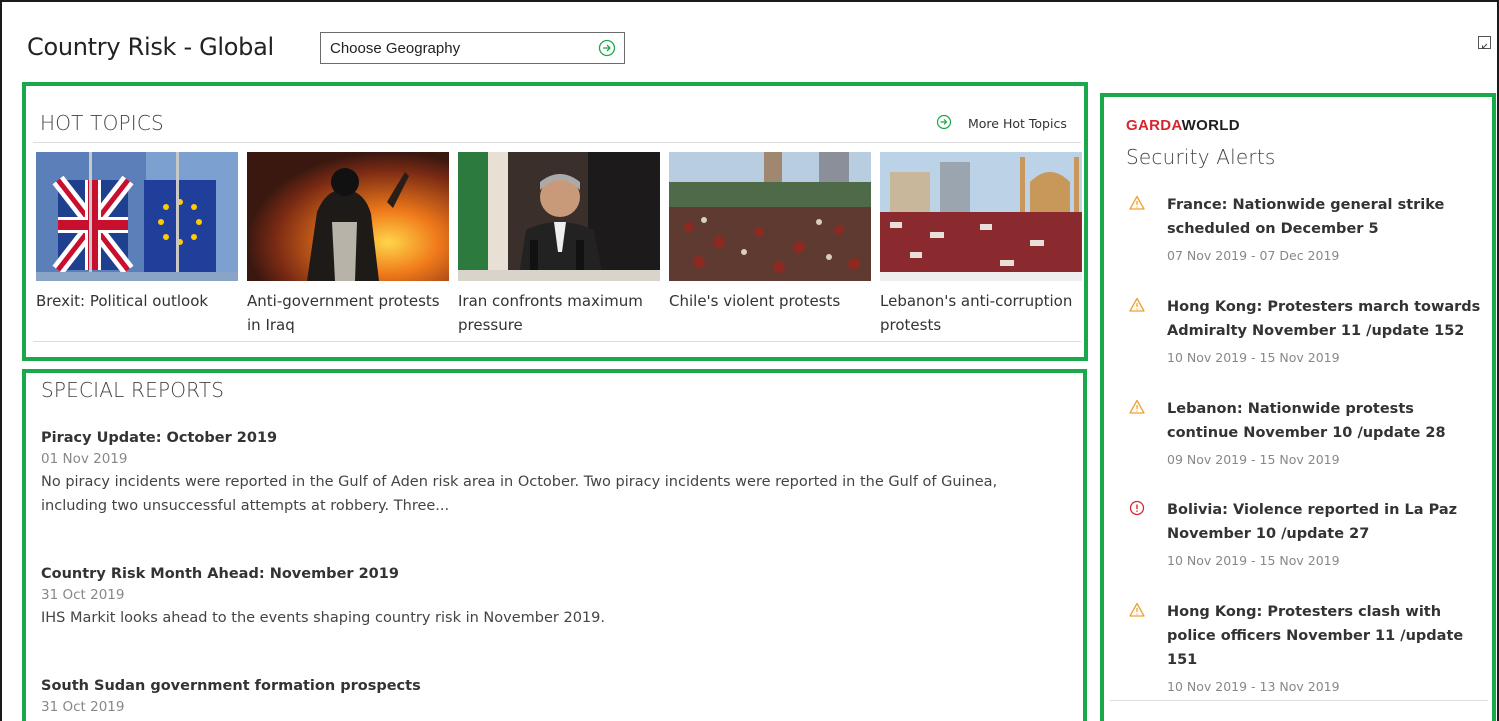 The height and width of the screenshot is (721, 1499). Describe the element at coordinates (1017, 123) in the screenshot. I see `more-hot-topics-label: More Hot Topics` at that location.